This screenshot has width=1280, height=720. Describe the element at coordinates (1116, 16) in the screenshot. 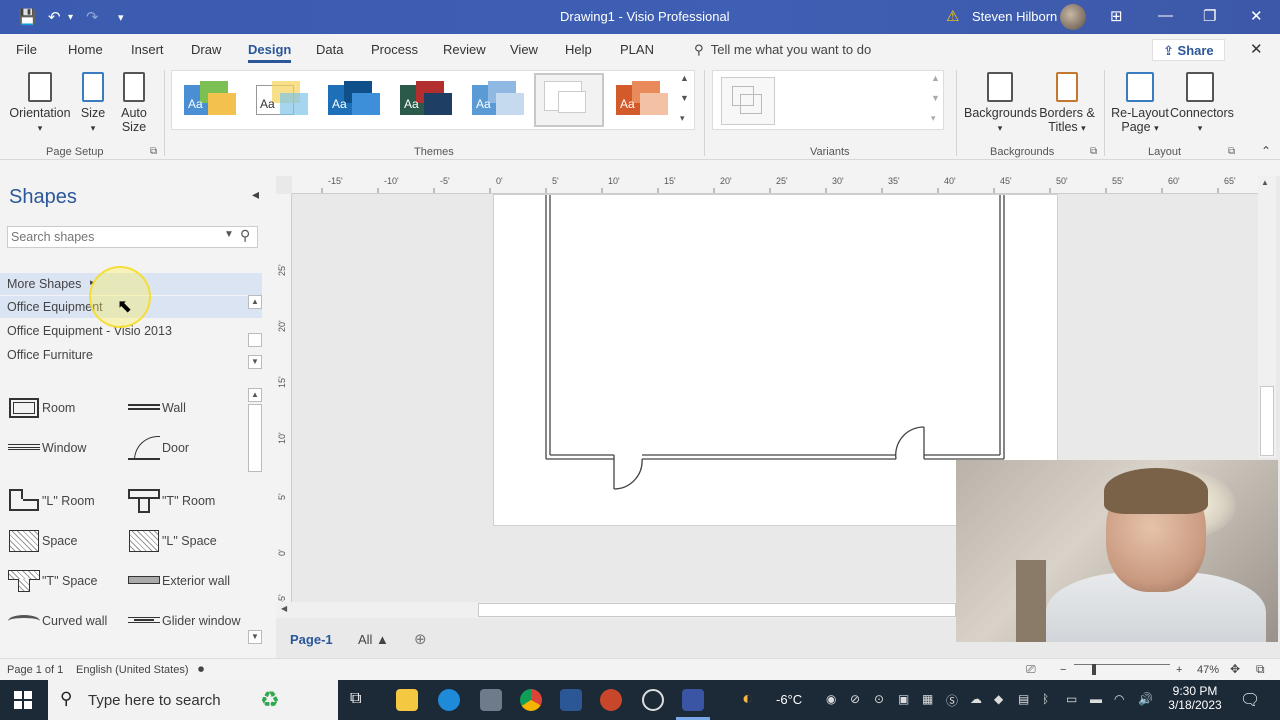

I see `ribbon-display-options-icon: ⊞` at that location.